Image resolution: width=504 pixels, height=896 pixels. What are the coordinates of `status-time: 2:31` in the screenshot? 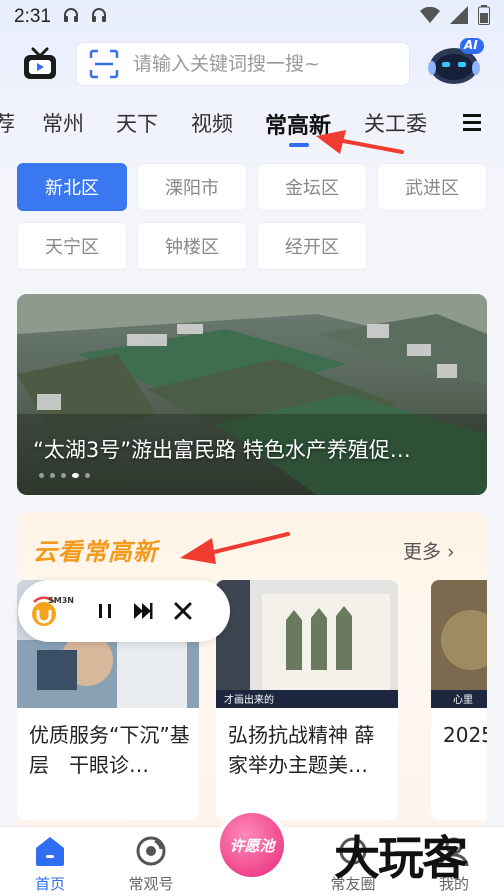 It's located at (32, 16).